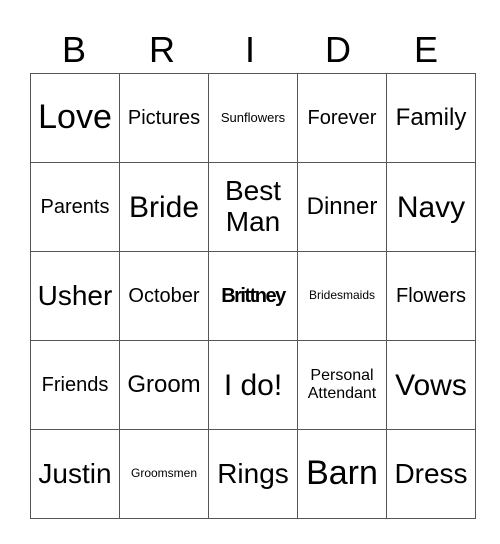 This screenshot has height=544, width=500. Describe the element at coordinates (75, 118) in the screenshot. I see `bingo-cell: Love` at that location.